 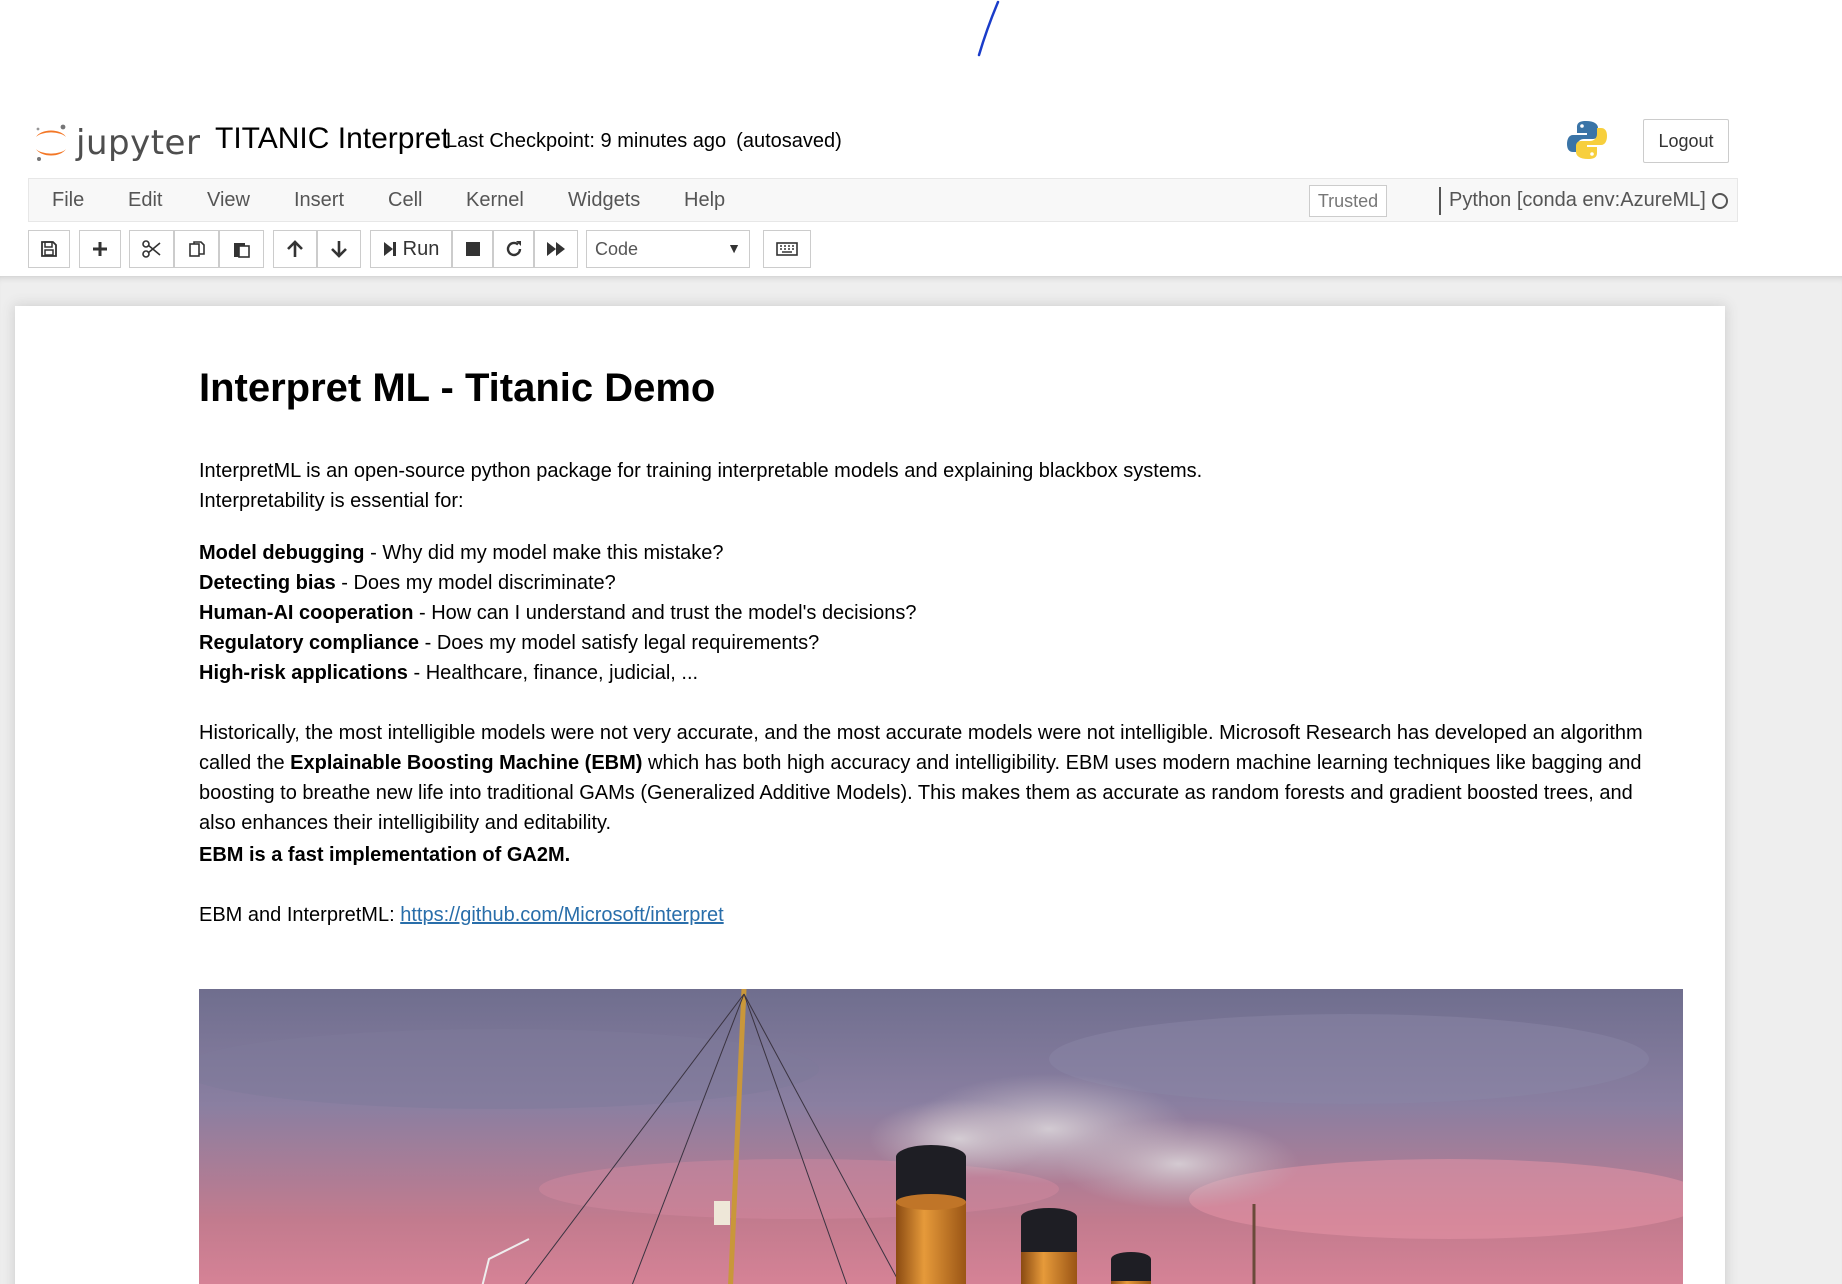 I want to click on jupyter-logo-text: jupyter, so click(x=138, y=143).